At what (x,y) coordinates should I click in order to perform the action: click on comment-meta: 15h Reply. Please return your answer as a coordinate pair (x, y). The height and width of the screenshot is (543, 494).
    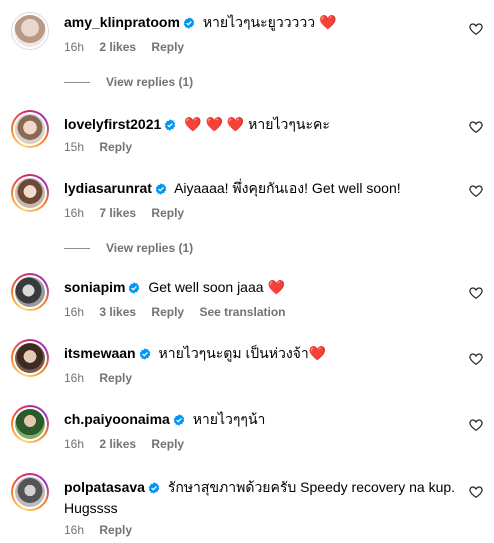
    Looking at the image, I should click on (104, 147).